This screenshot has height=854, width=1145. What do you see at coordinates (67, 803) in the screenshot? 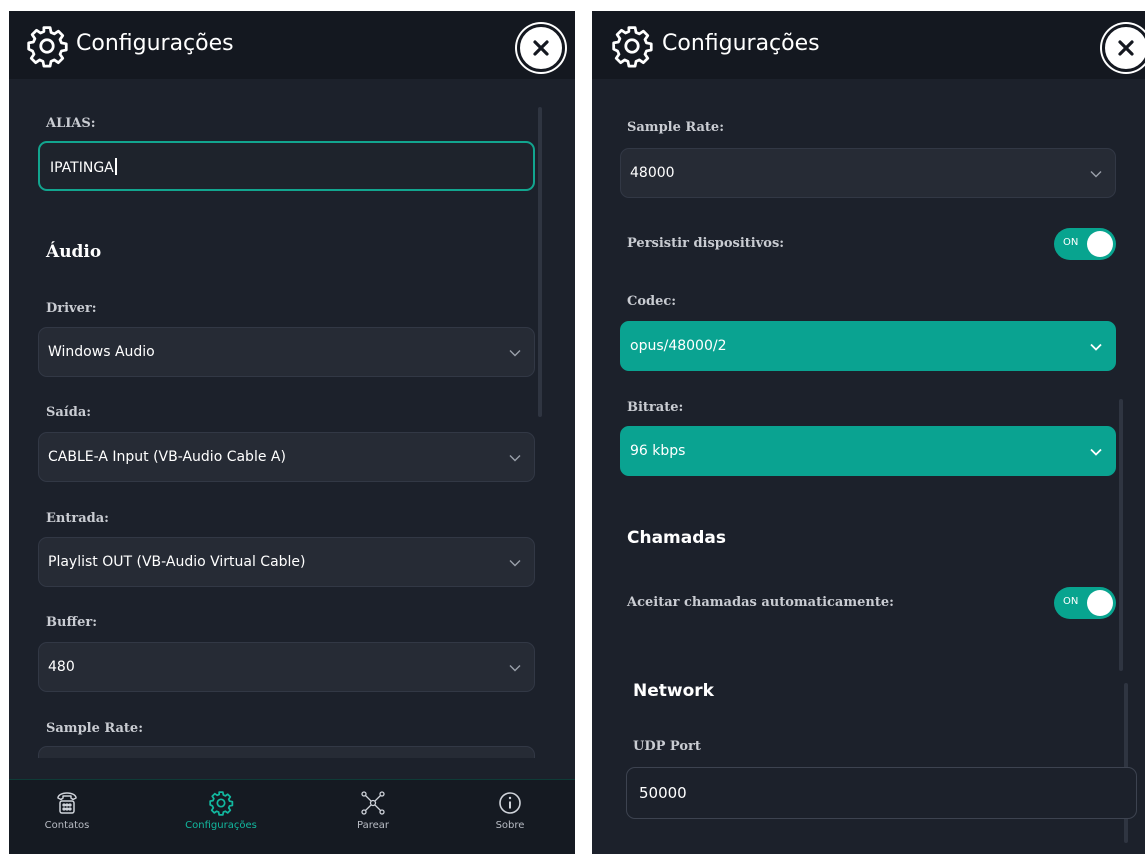
I see `phone-icon` at bounding box center [67, 803].